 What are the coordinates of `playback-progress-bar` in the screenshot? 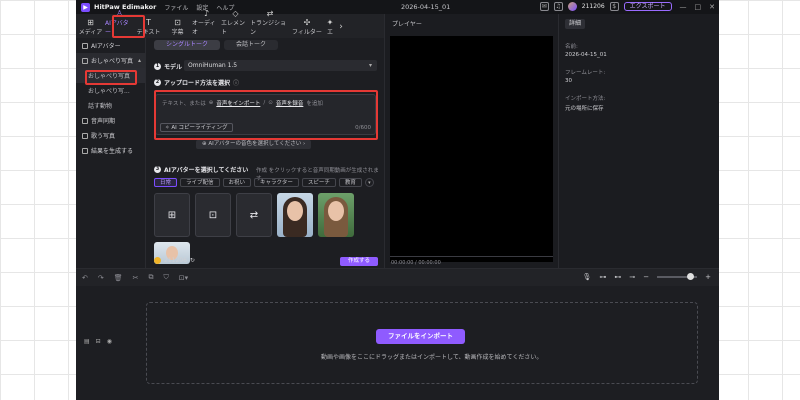 It's located at (471, 256).